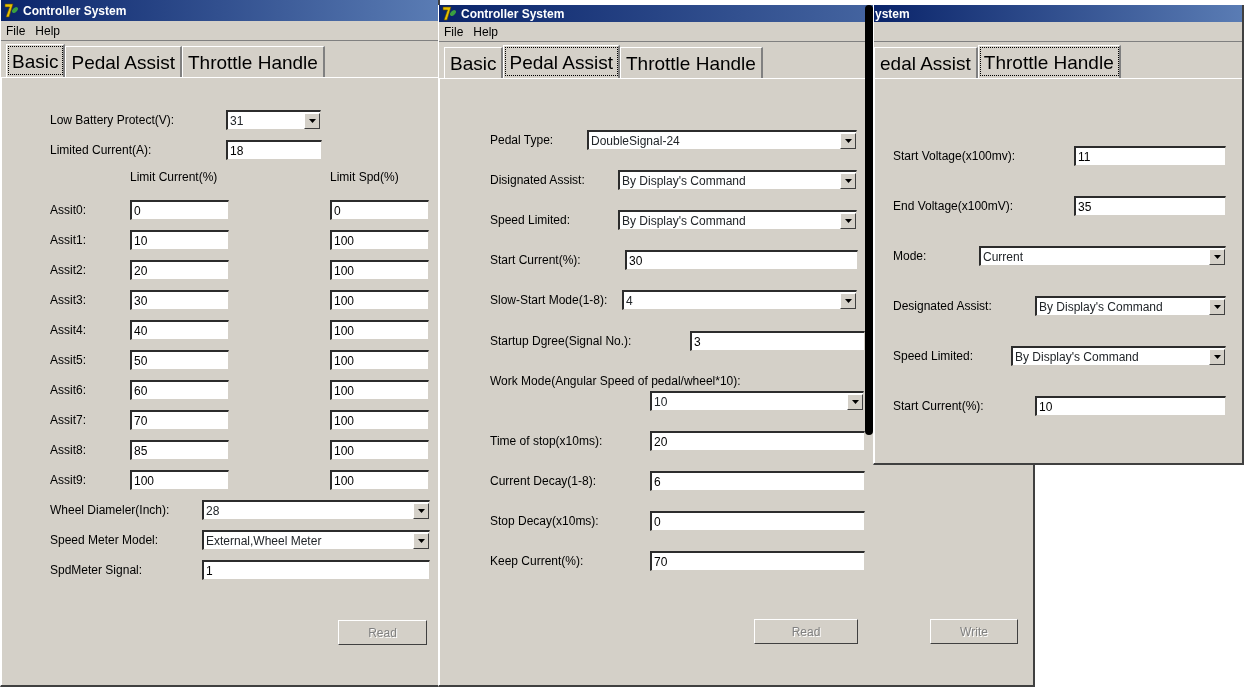  I want to click on field-label: Start Voltage(x100mv):, so click(955, 156).